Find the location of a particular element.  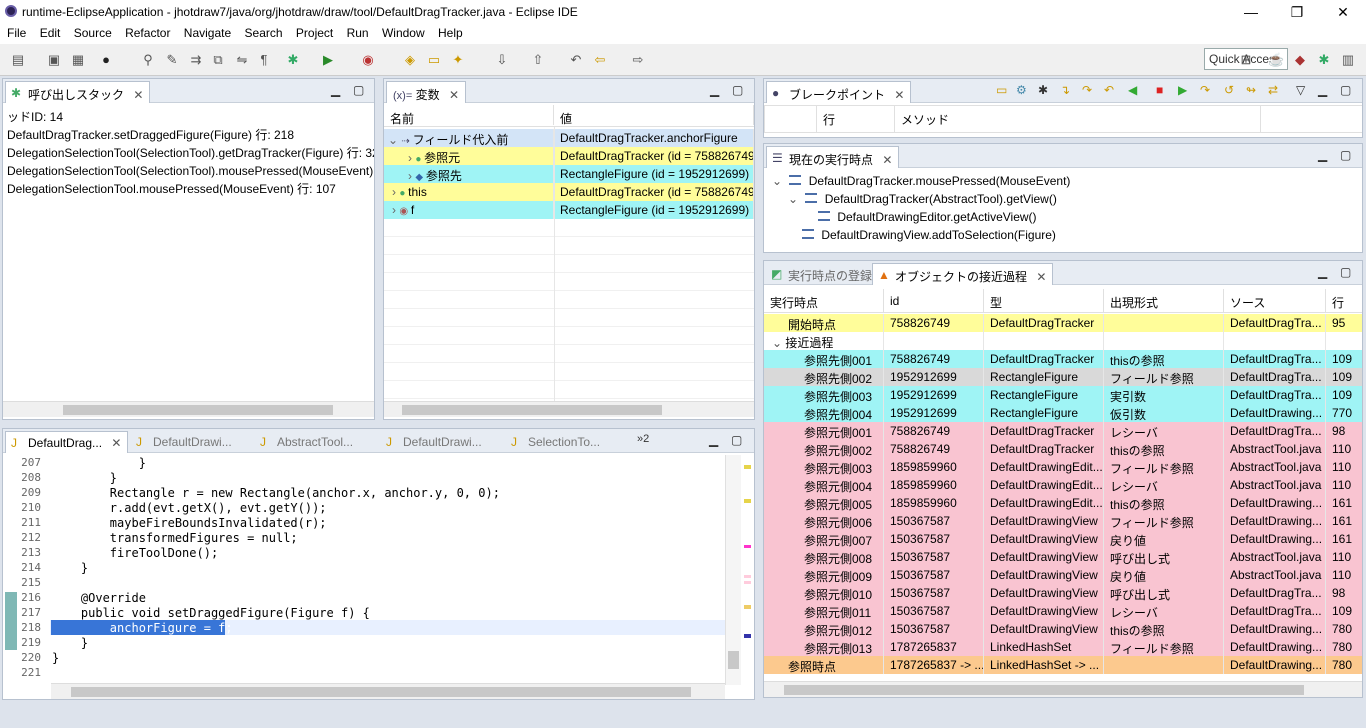

col-value: 値 is located at coordinates (654, 115).